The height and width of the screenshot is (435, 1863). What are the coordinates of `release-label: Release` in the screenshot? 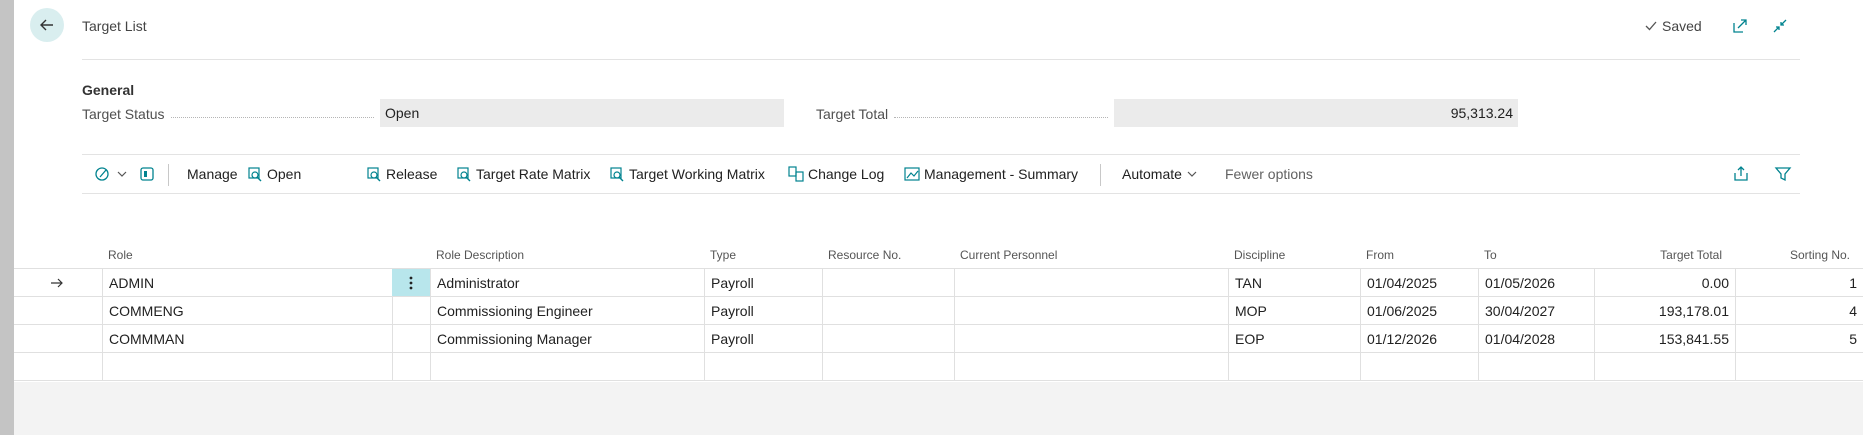 It's located at (412, 174).